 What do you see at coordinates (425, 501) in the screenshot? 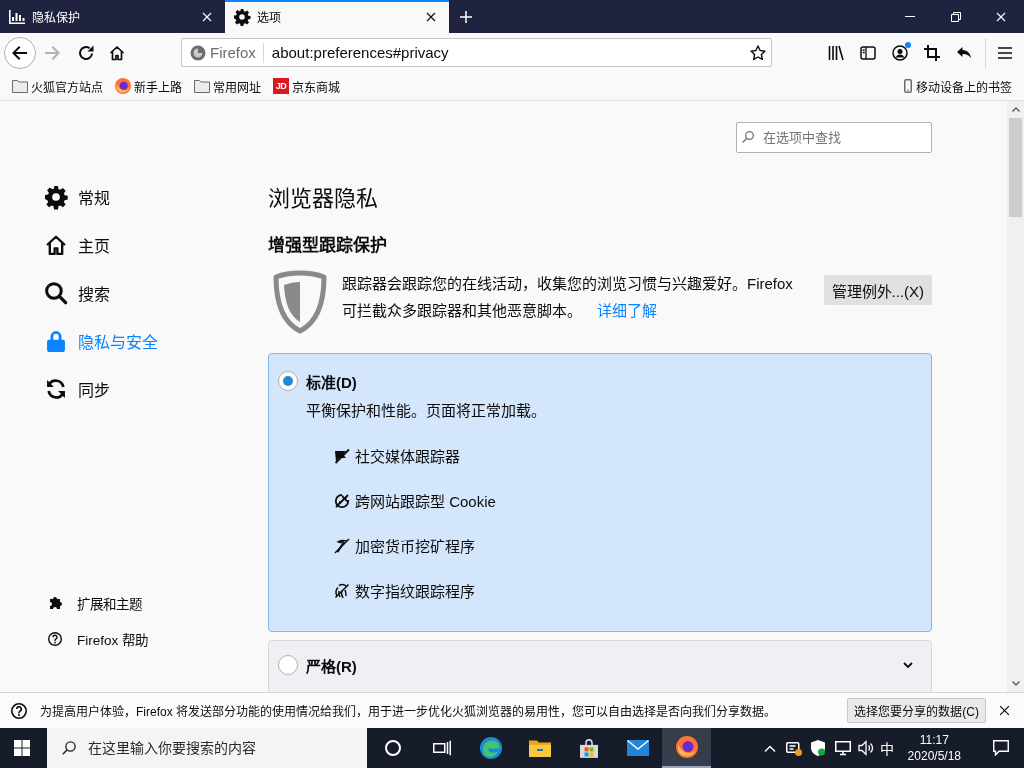
I see `blocked-tracker-label: 跨网站跟踪型 Cookie` at bounding box center [425, 501].